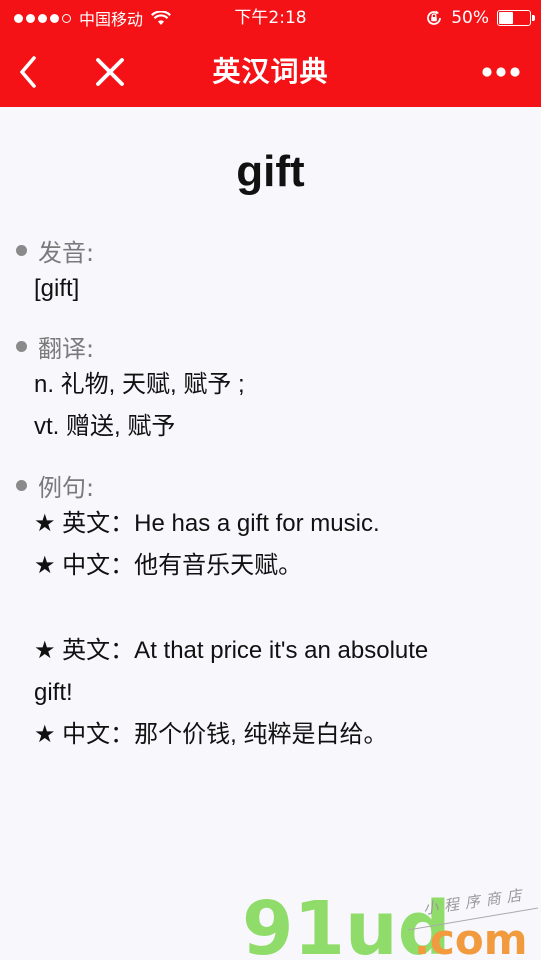 This screenshot has height=960, width=541. Describe the element at coordinates (66, 488) in the screenshot. I see `examples-label: 例句:` at that location.